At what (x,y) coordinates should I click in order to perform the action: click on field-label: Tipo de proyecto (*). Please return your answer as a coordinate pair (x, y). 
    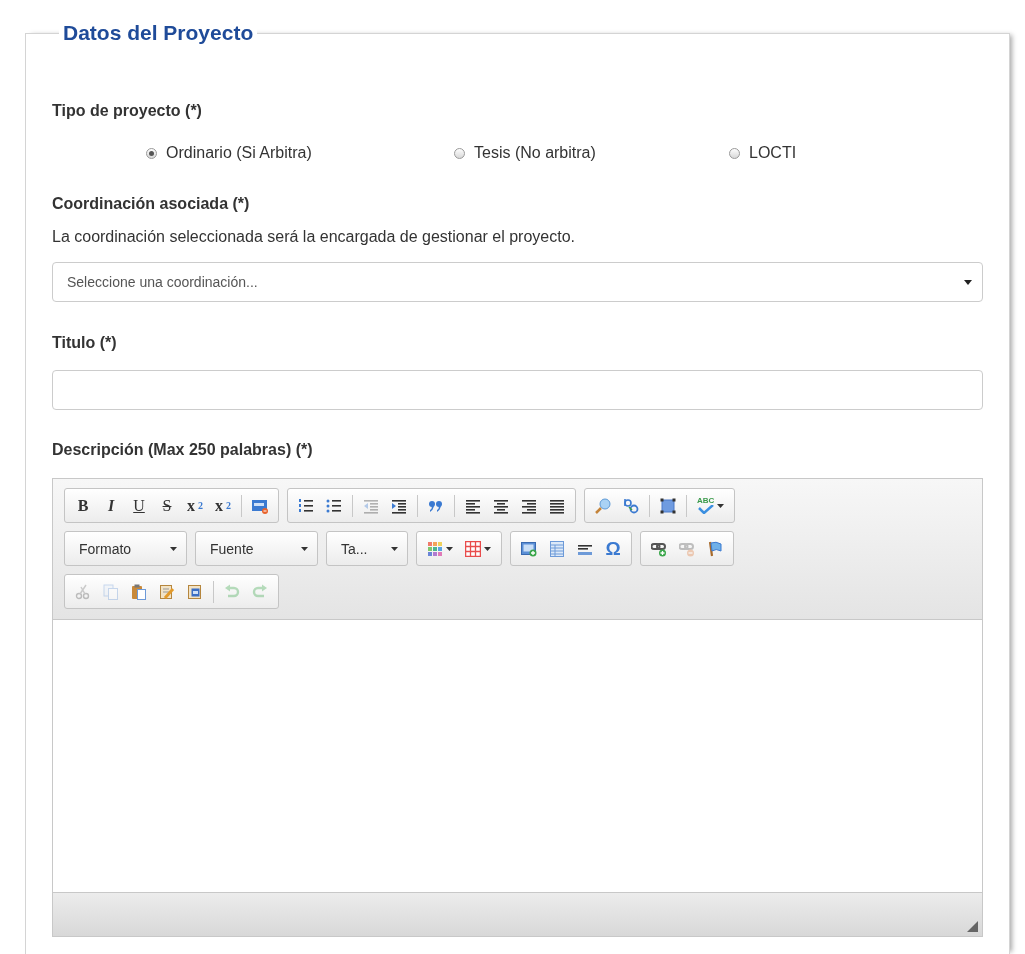
    Looking at the image, I should click on (127, 111).